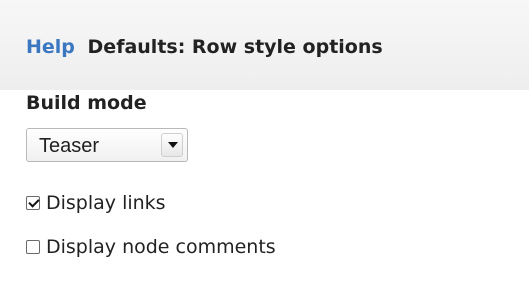 This screenshot has width=529, height=282. Describe the element at coordinates (50, 47) in the screenshot. I see `help-link: Help` at that location.